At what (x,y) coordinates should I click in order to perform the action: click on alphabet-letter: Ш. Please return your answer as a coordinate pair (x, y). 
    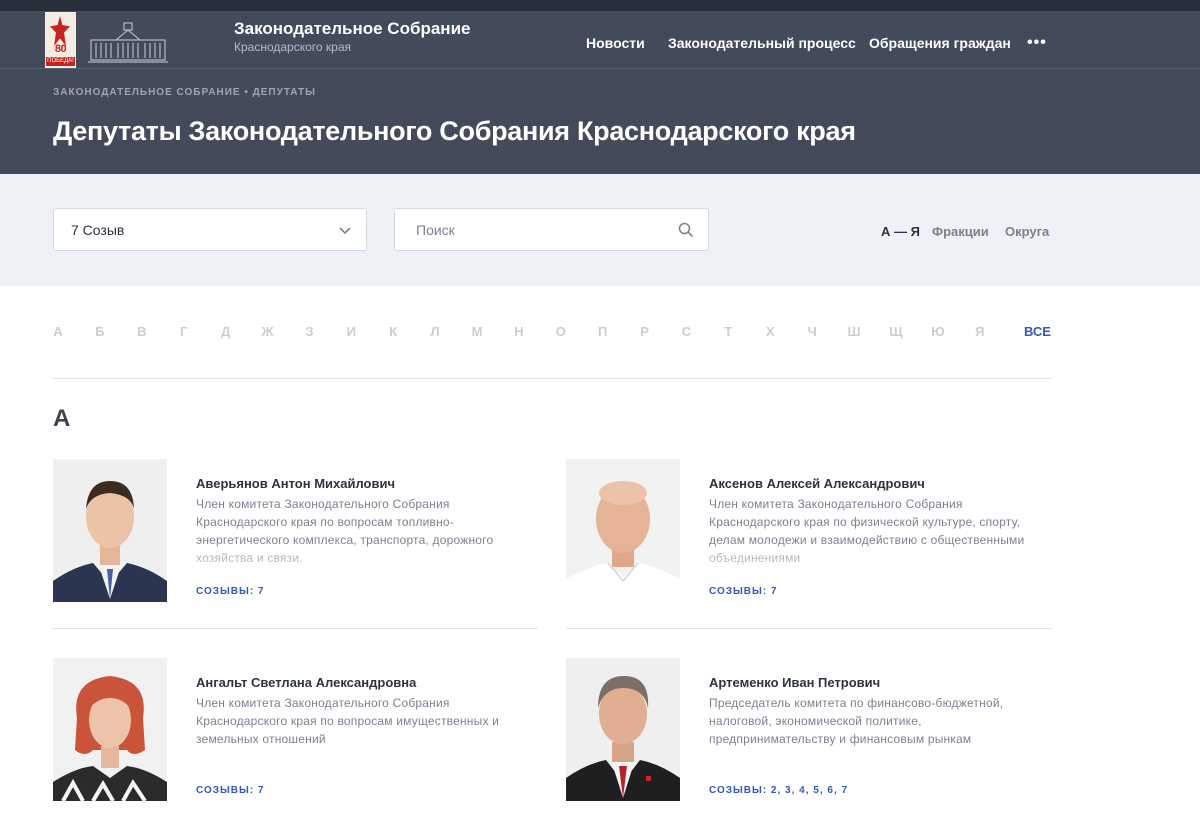
    Looking at the image, I should click on (854, 331).